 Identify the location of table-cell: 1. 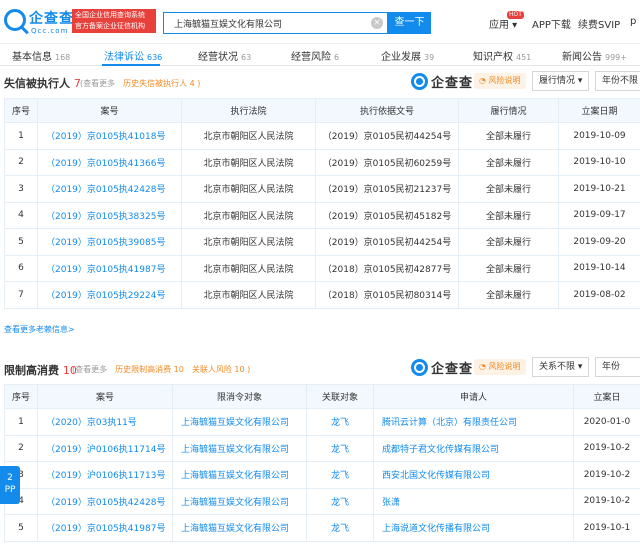
(21, 422).